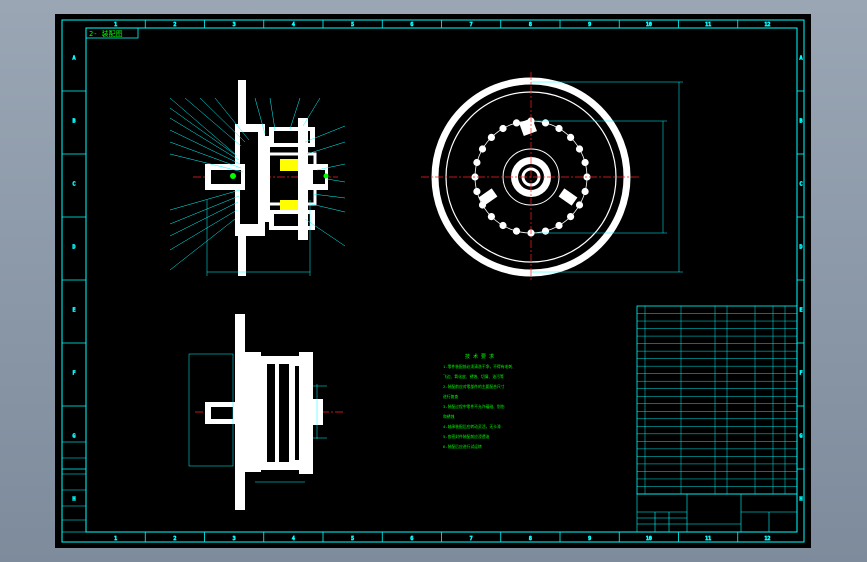 This screenshot has width=867, height=562. Describe the element at coordinates (552, 177) in the screenshot. I see `front-view` at that location.